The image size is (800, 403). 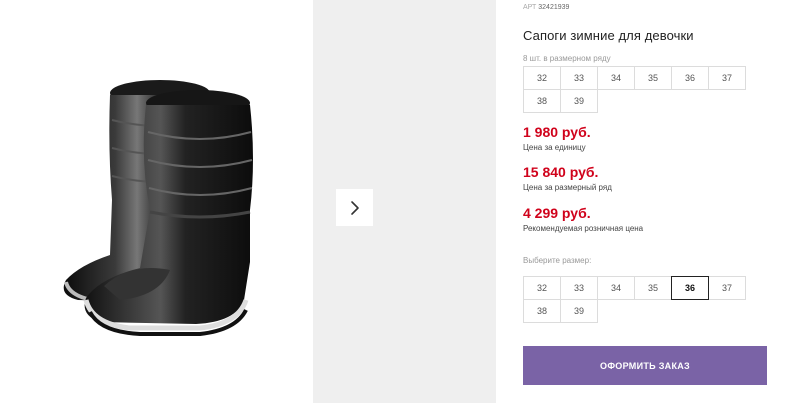 I want to click on article-label: АРТ, so click(x=530, y=7).